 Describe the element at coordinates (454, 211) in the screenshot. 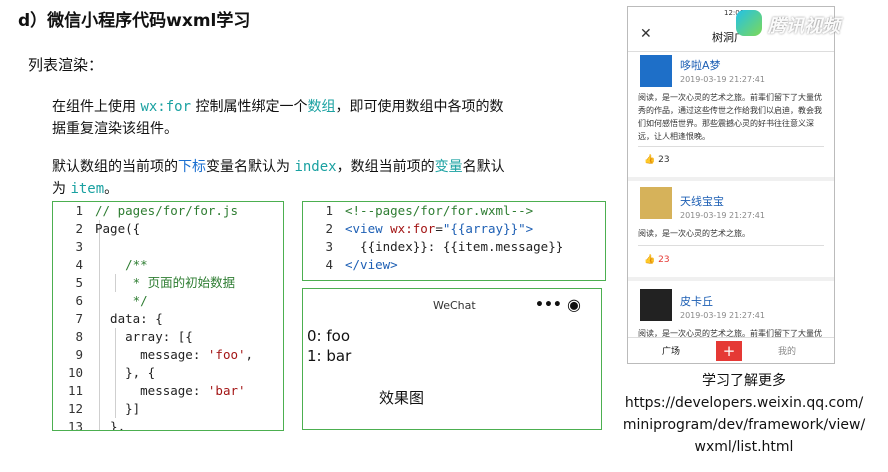

I see `code-line: 1 <!--pages/for/for.wxml-->` at that location.